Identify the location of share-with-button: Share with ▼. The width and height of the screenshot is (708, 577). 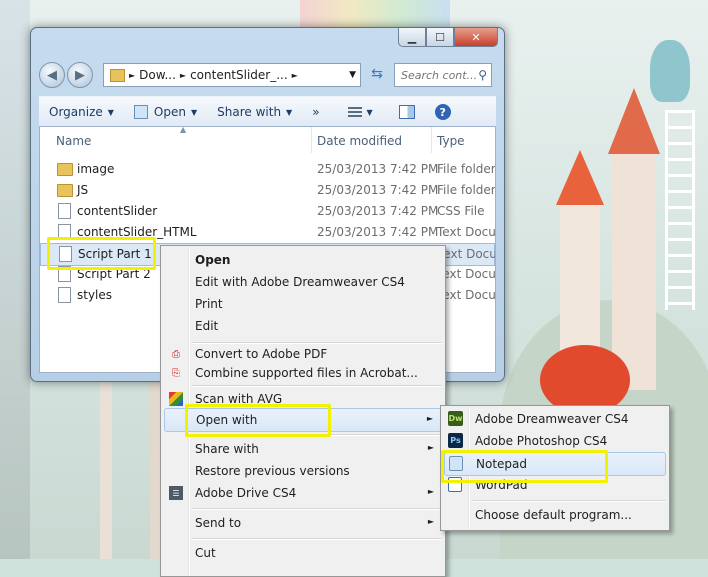
(254, 112).